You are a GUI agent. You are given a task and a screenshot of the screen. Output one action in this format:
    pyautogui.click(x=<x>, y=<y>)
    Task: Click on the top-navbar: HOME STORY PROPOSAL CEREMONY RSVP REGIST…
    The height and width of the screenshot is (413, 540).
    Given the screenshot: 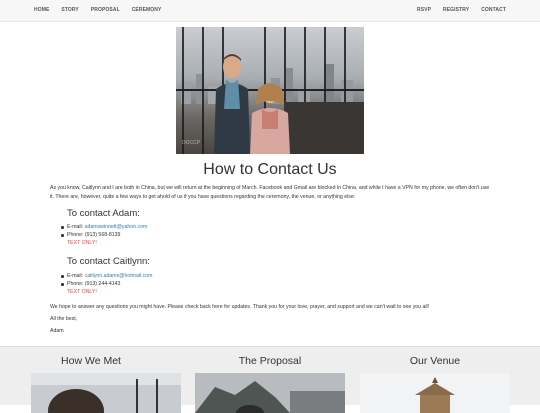 What is the action you would take?
    pyautogui.click(x=270, y=11)
    